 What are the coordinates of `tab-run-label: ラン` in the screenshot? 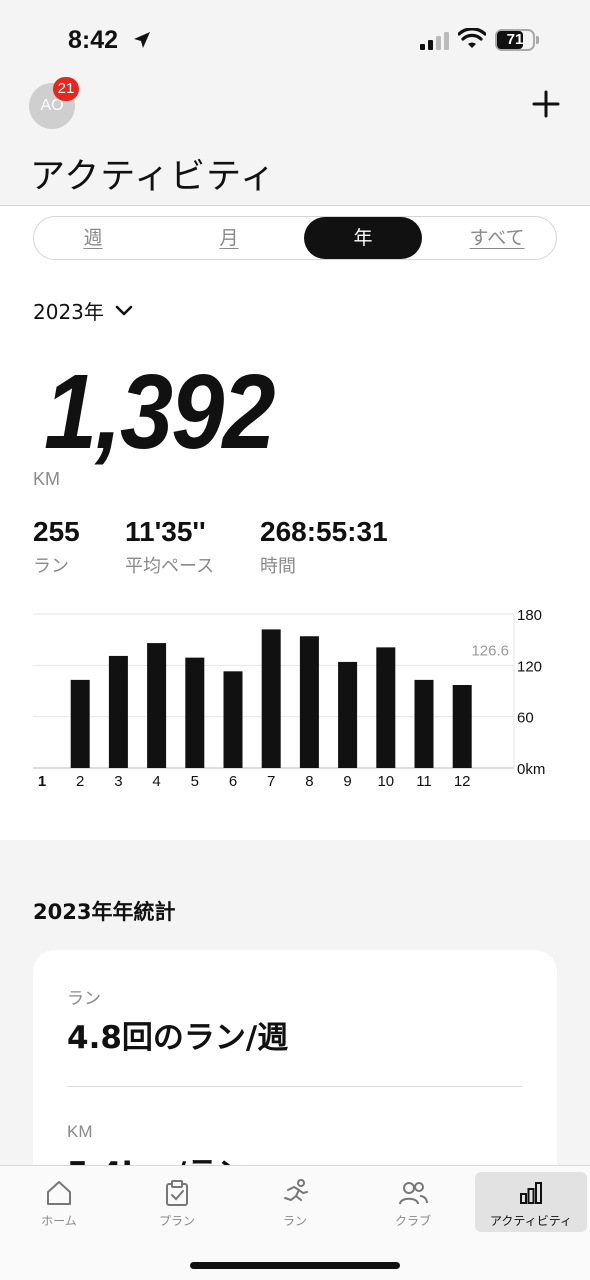 It's located at (294, 1221).